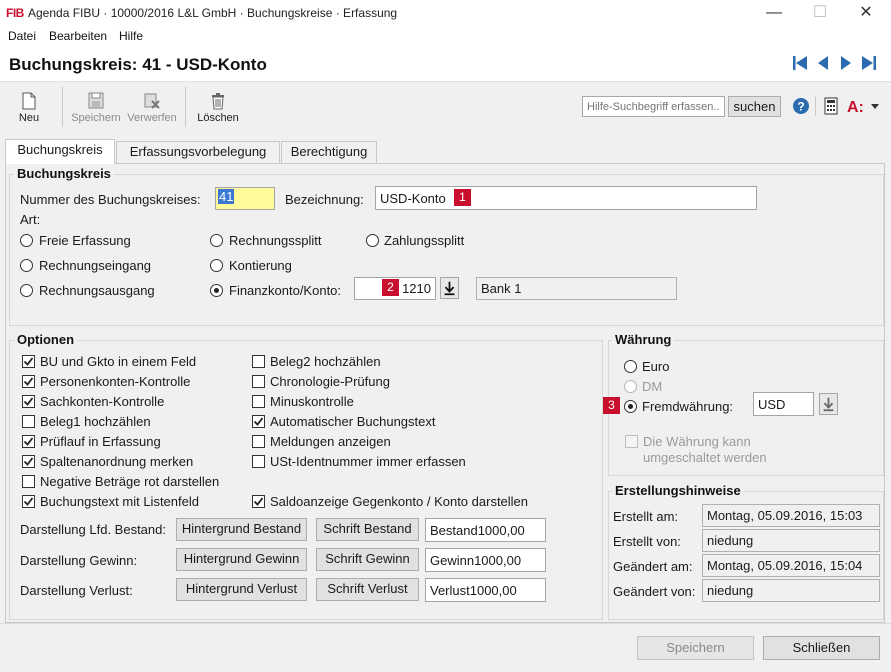  What do you see at coordinates (367, 559) in the screenshot?
I see `font-gewinn-button: Schrift Gewinn` at bounding box center [367, 559].